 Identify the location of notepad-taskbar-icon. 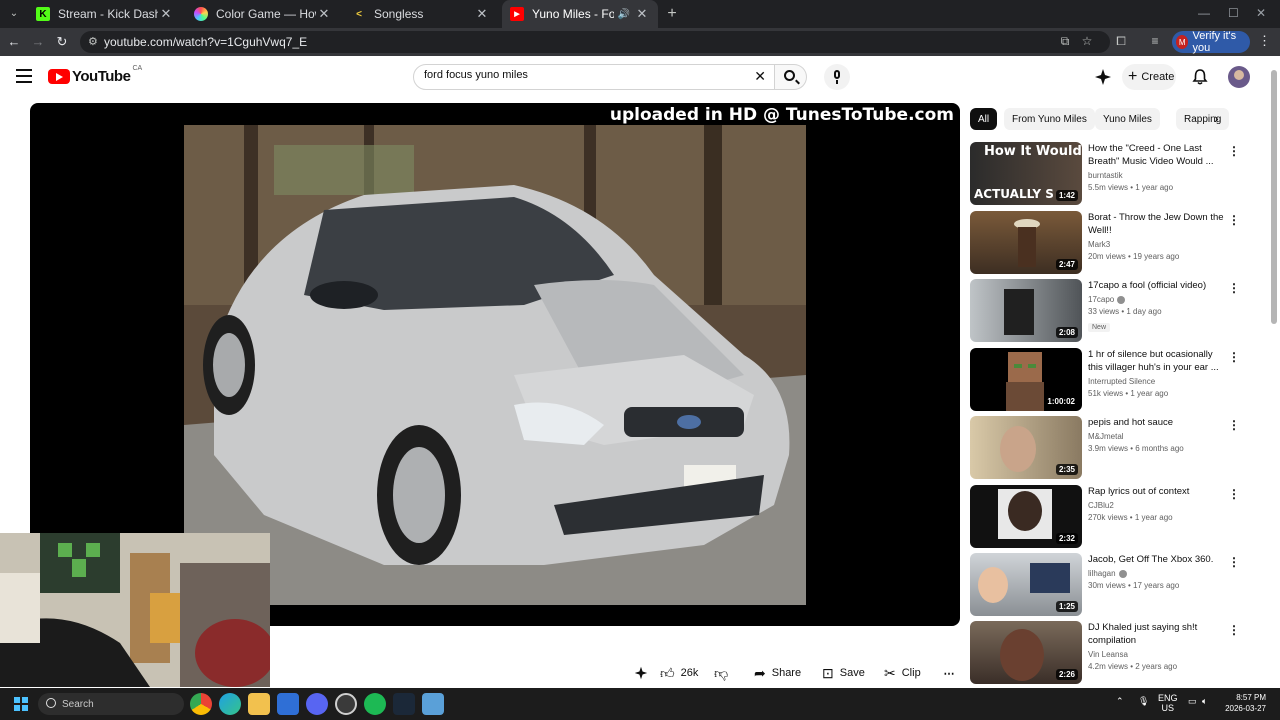
(433, 704).